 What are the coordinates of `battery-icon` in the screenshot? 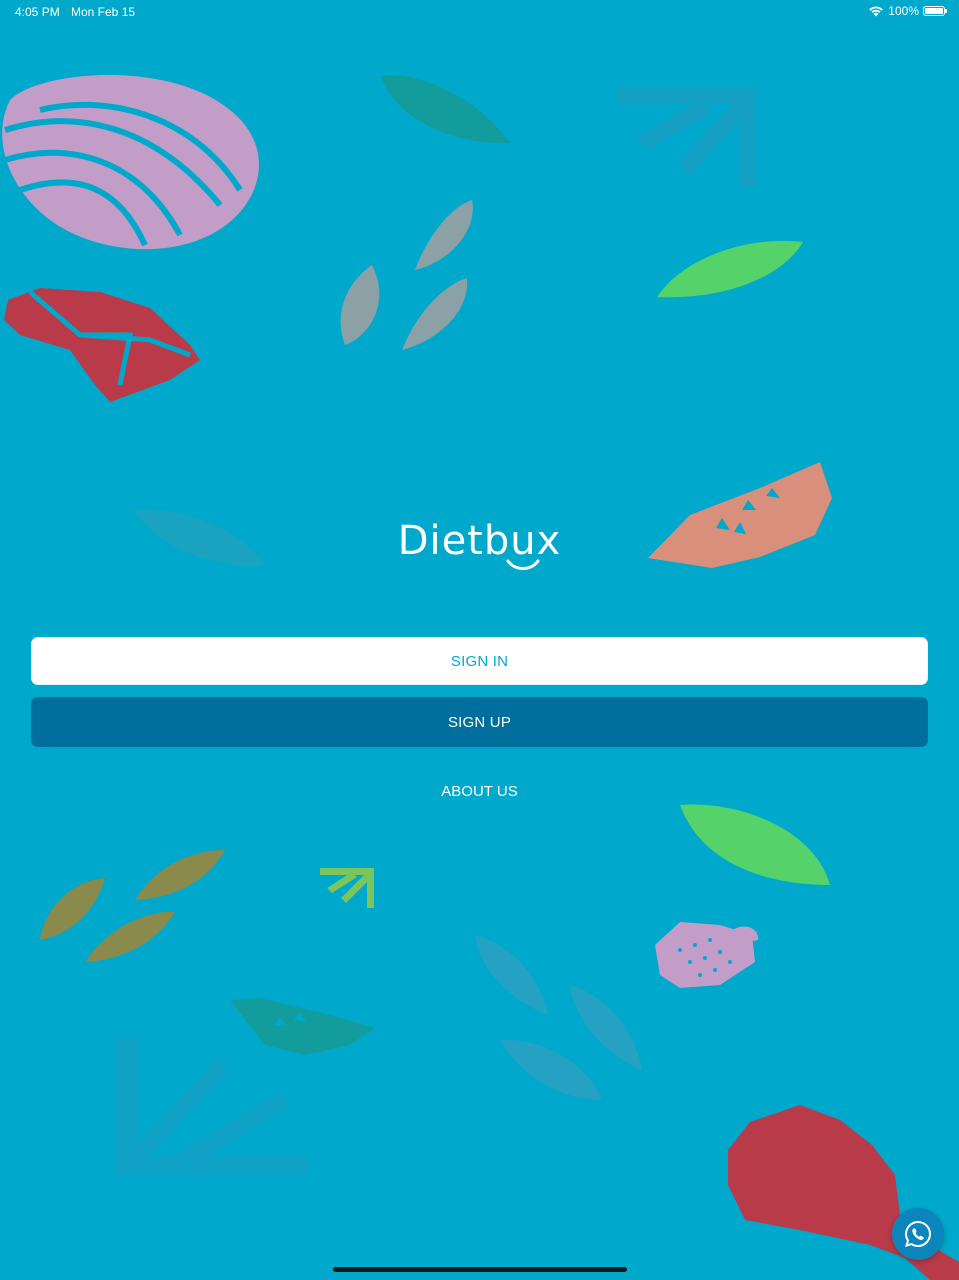 It's located at (935, 11).